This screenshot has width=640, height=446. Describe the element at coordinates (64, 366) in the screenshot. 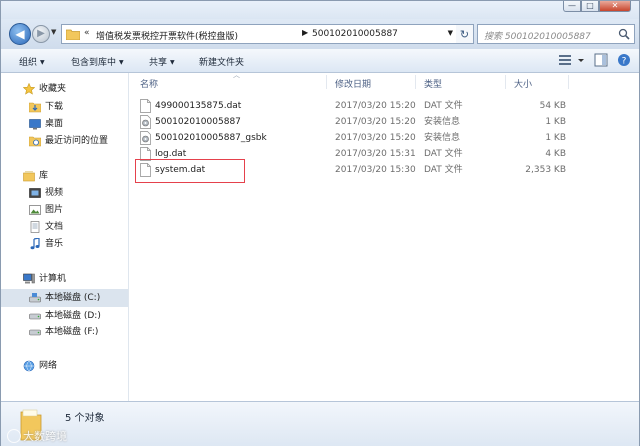

I see `sidebar-item-network: 网络` at that location.